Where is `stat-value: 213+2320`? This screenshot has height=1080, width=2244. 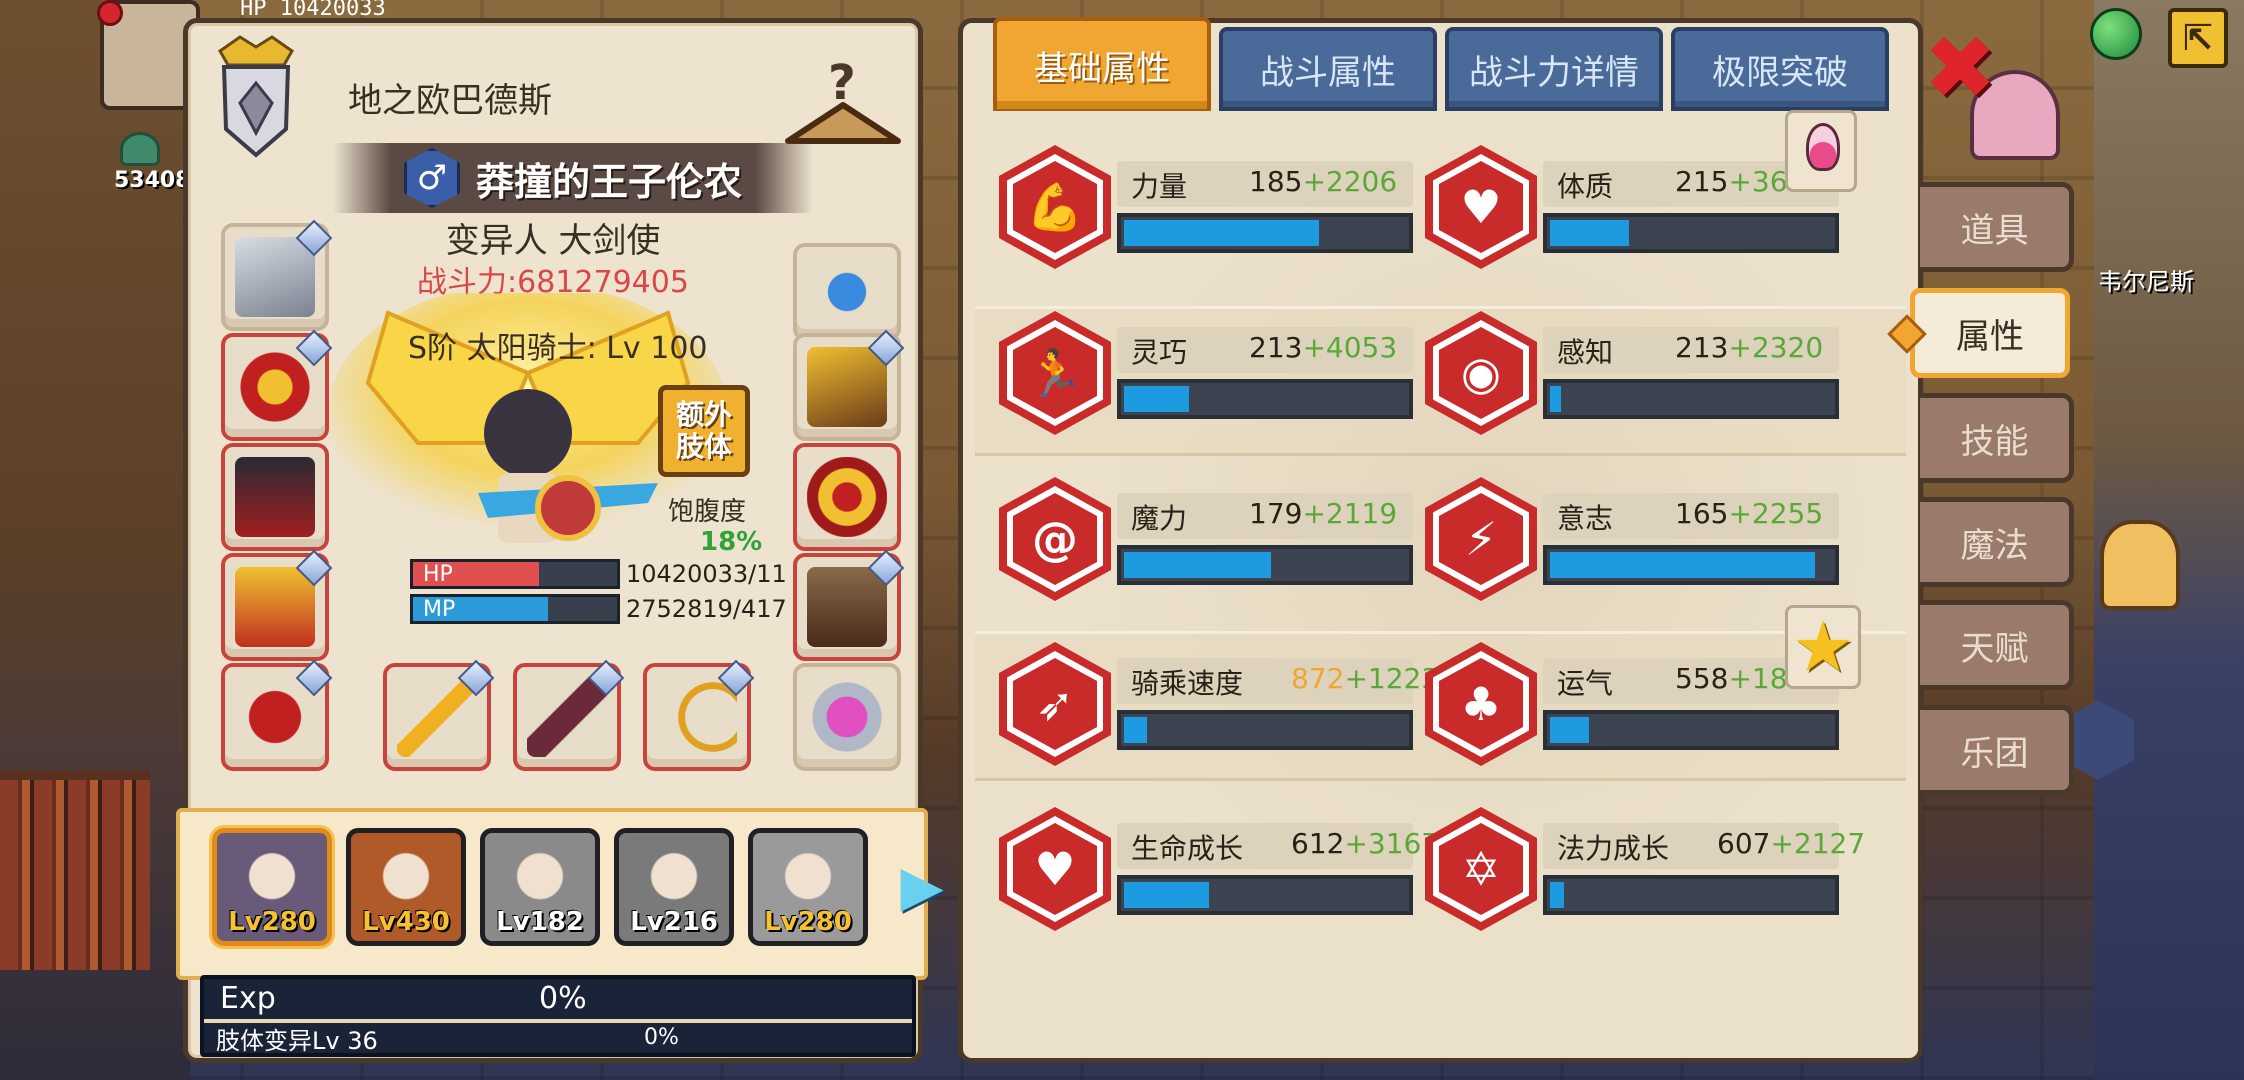
stat-value: 213+2320 is located at coordinates (1749, 347).